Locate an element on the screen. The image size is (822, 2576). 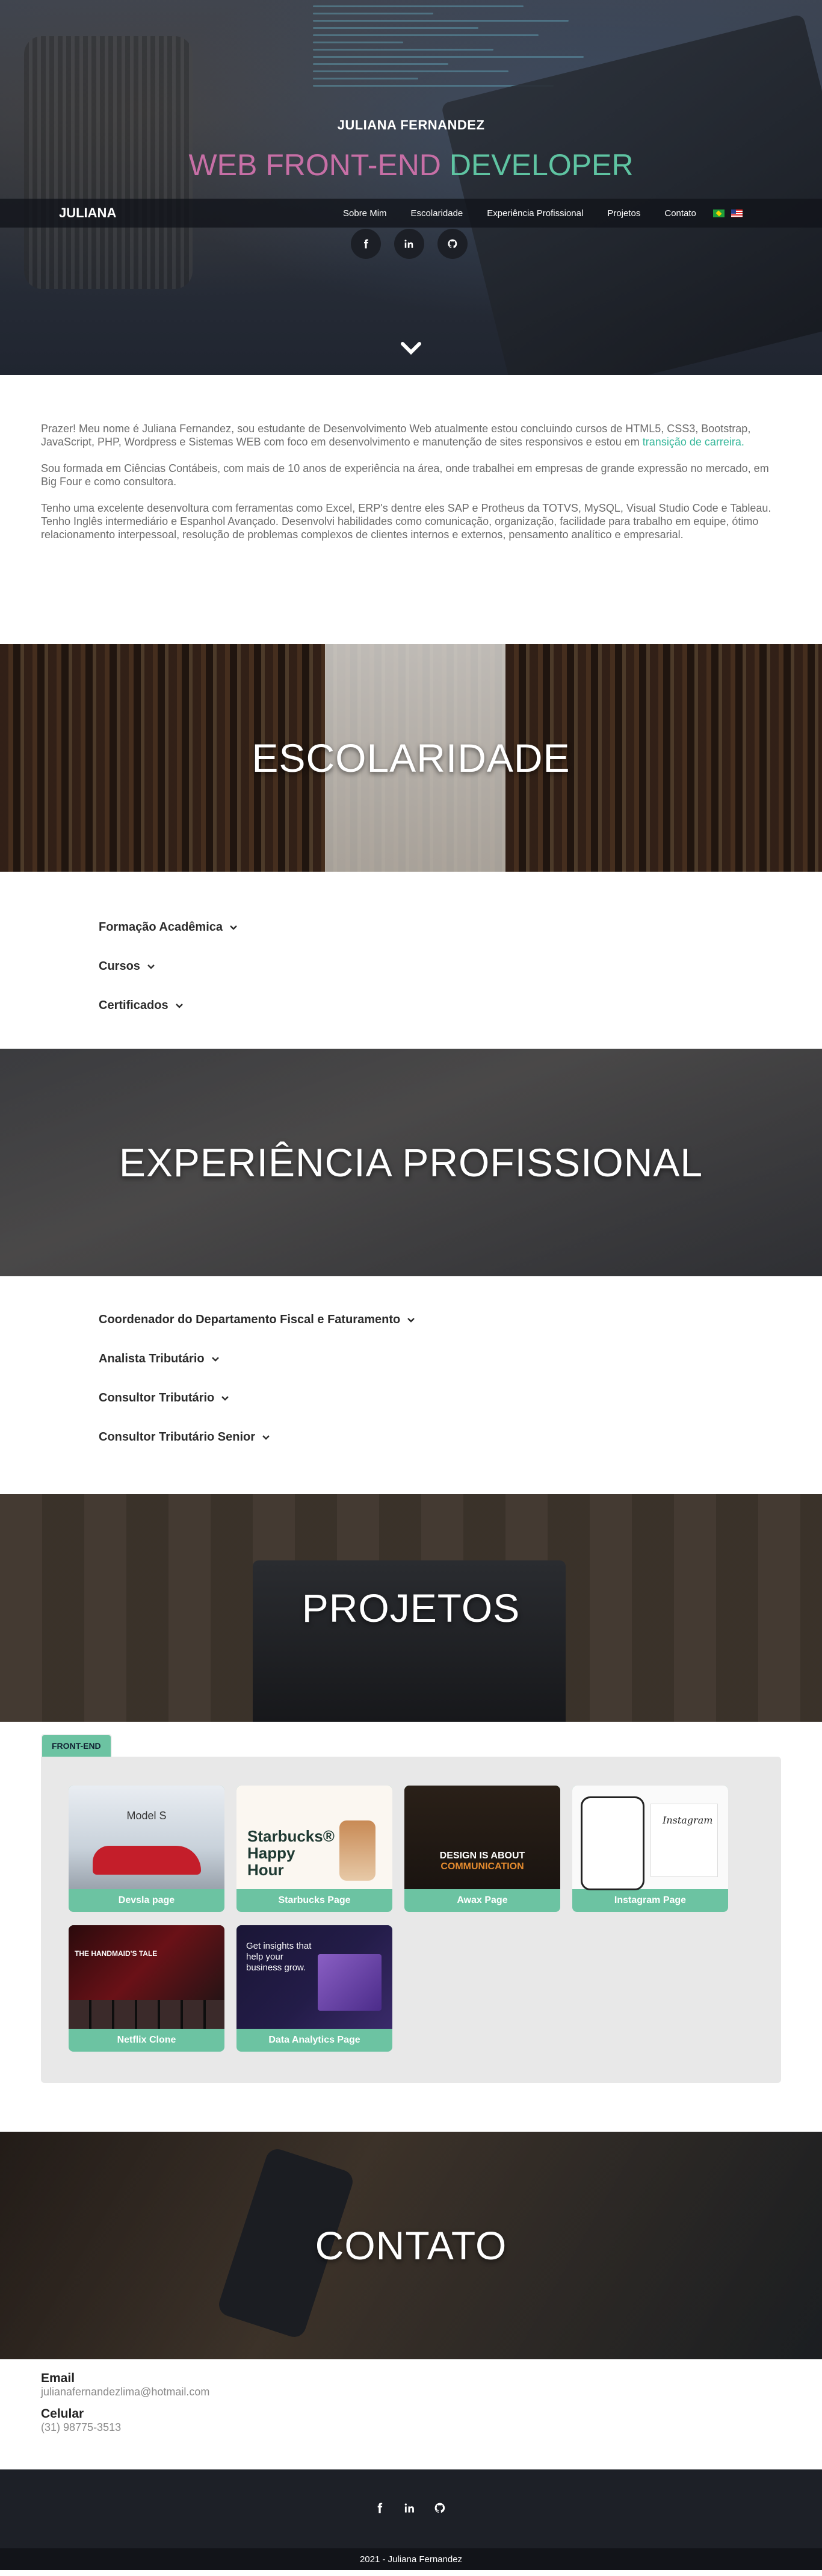
contact-heading: CONTATO is located at coordinates (411, 2245).